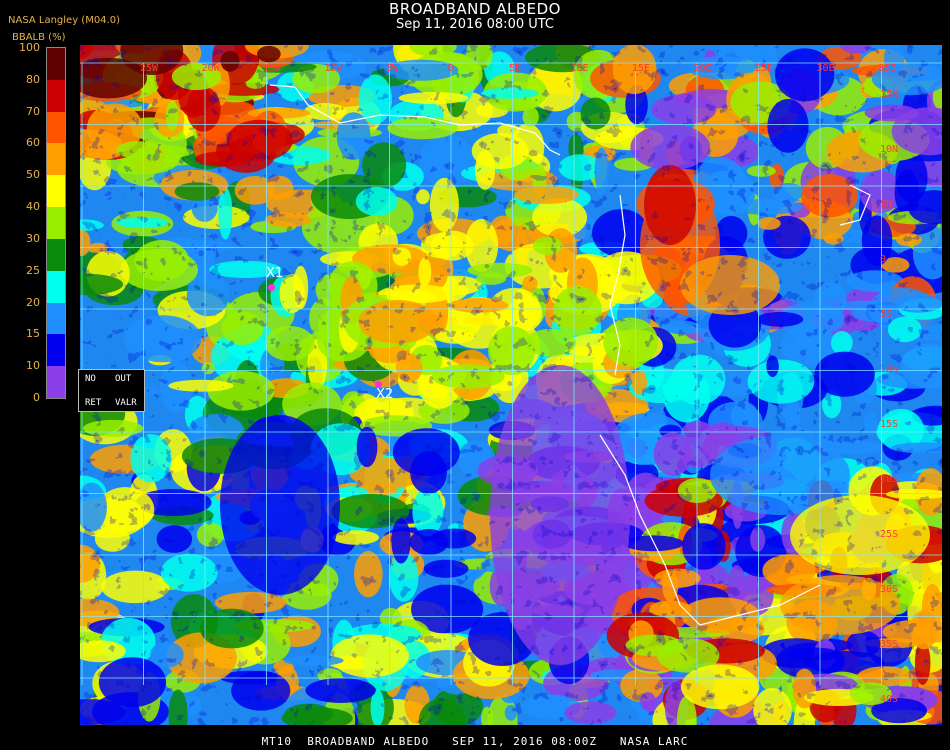 The width and height of the screenshot is (950, 750). Describe the element at coordinates (33, 366) in the screenshot. I see `colorbar-tick-label: 10` at that location.